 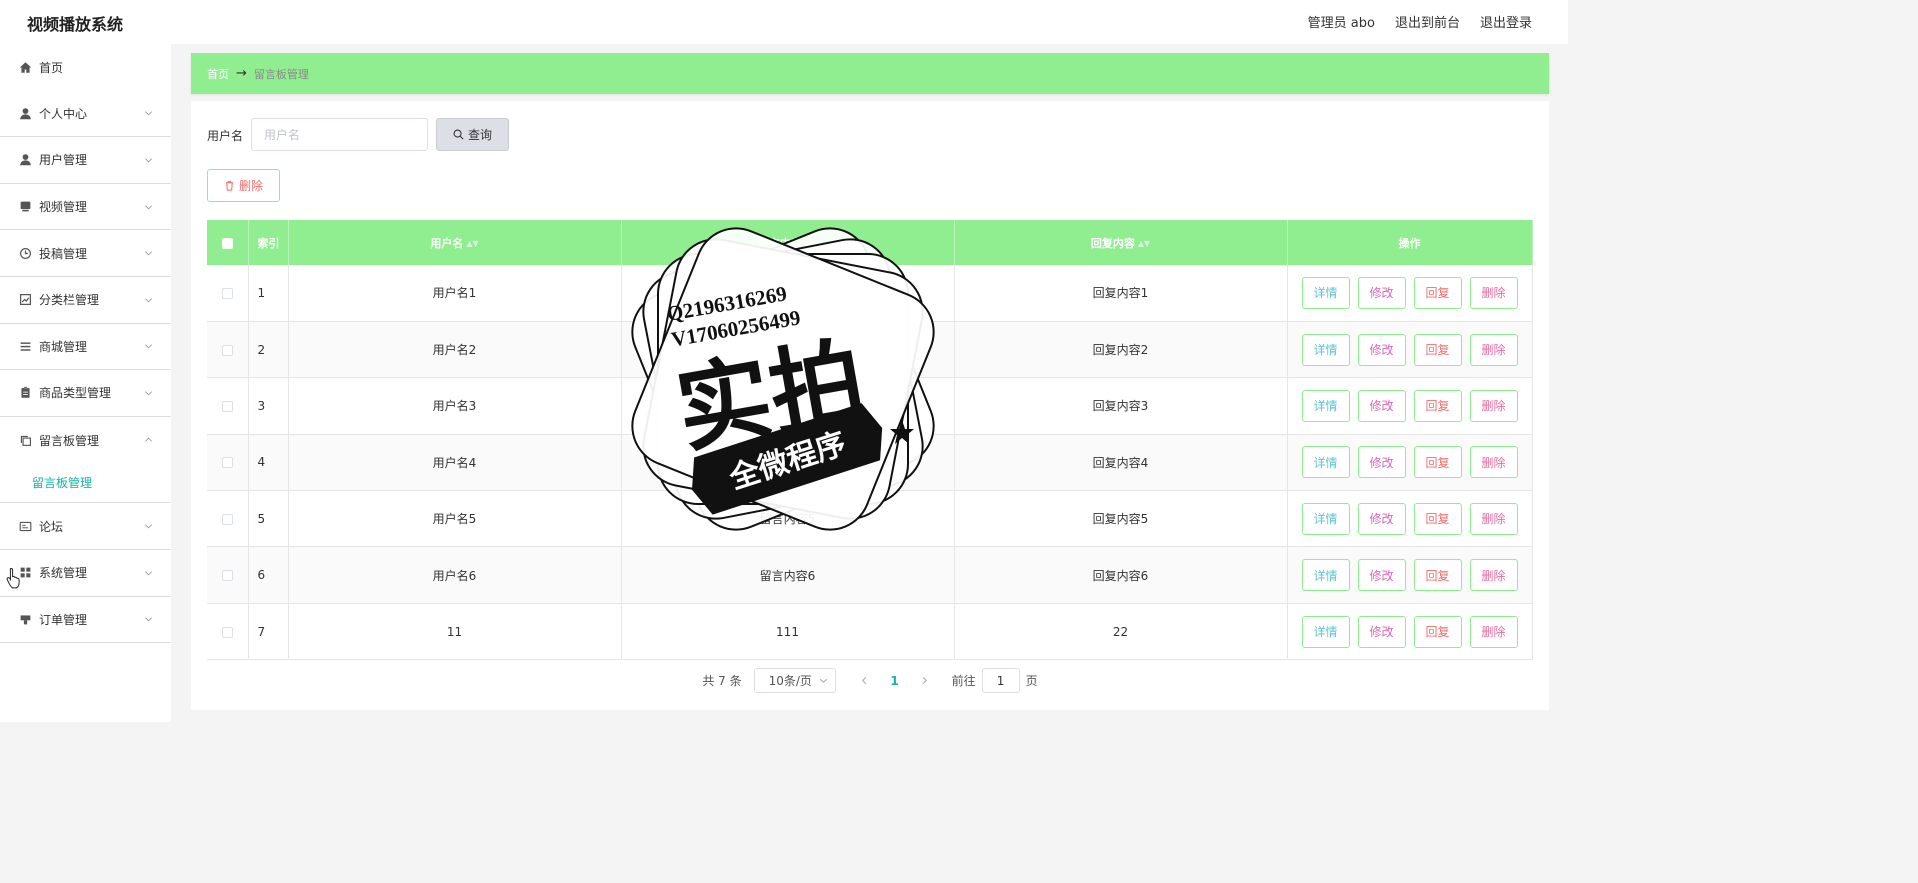 I want to click on column-header-actions: 操作, so click(x=1410, y=242).